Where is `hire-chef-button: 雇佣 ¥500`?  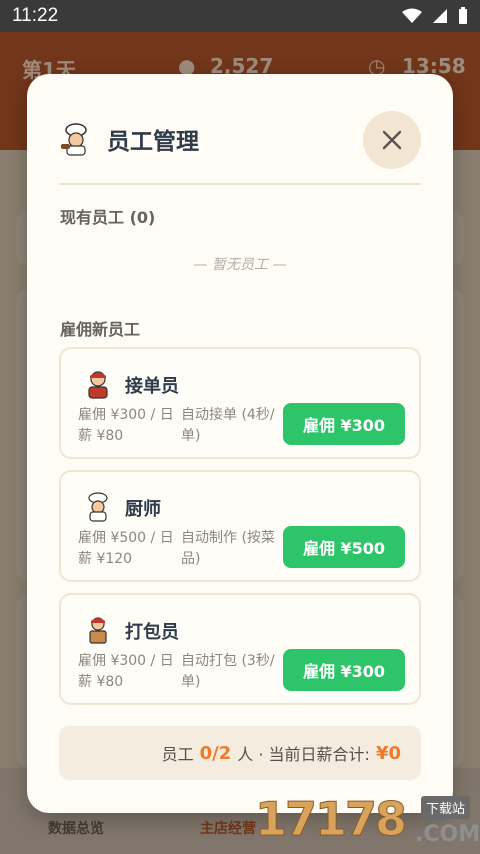 hire-chef-button: 雇佣 ¥500 is located at coordinates (344, 547).